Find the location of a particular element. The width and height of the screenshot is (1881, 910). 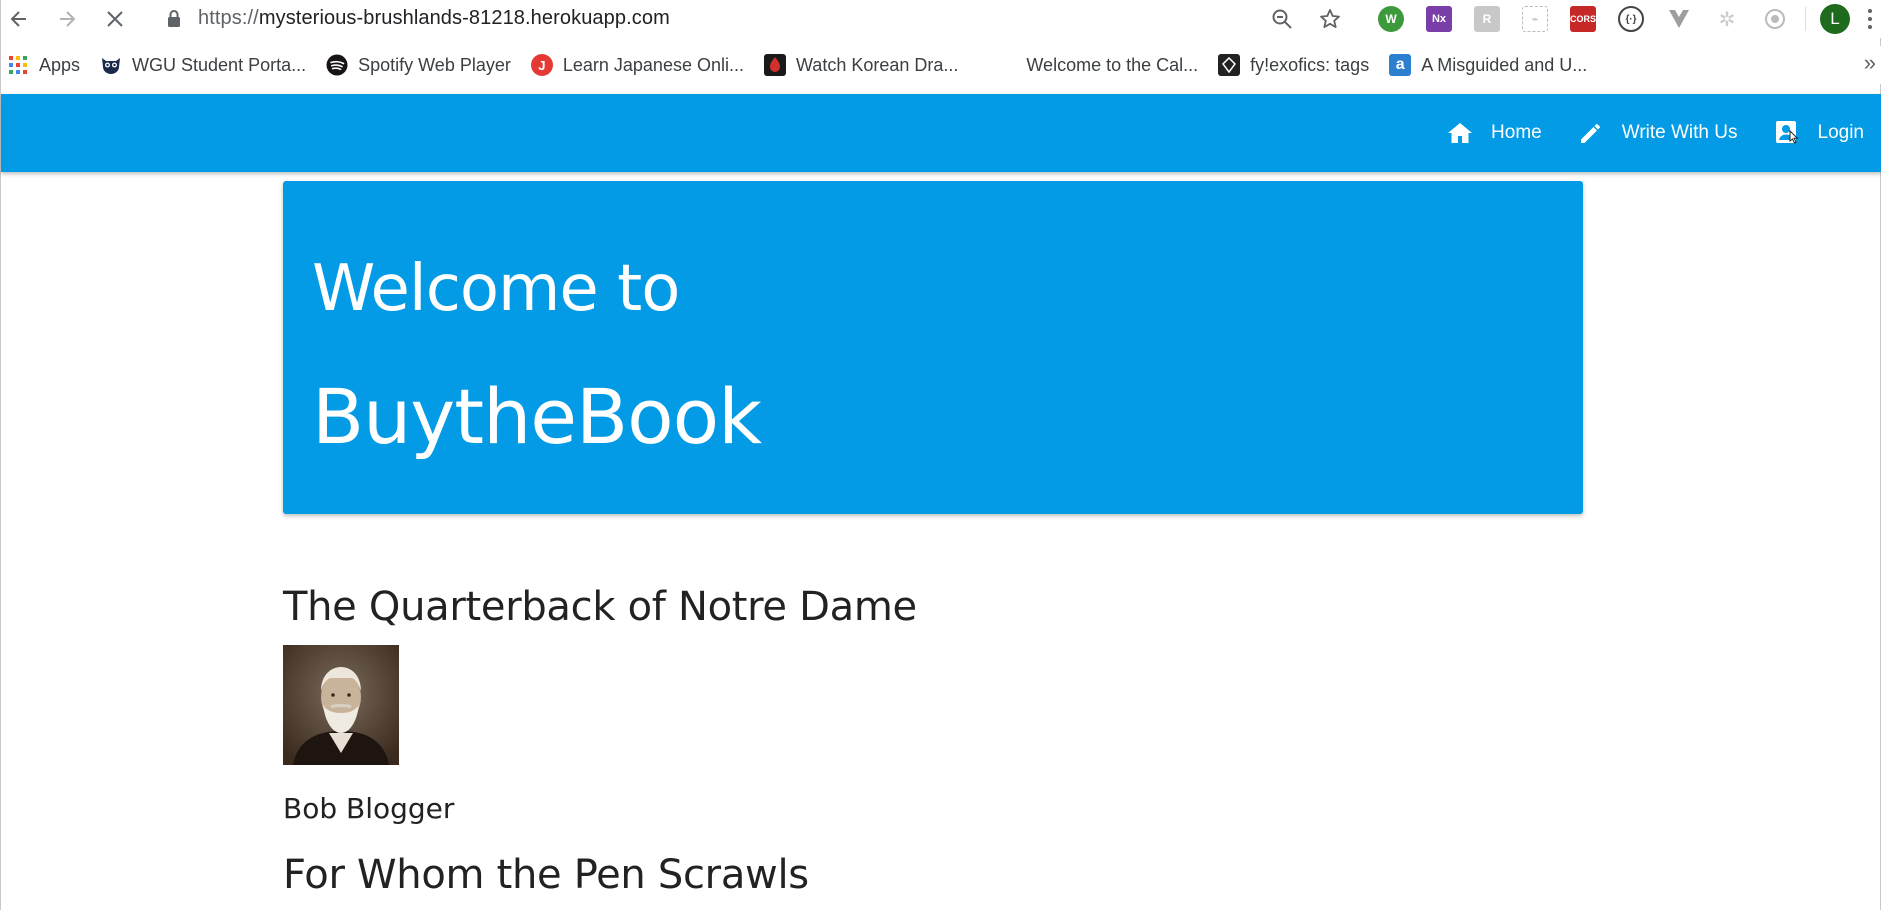

home-icon is located at coordinates (1460, 133).